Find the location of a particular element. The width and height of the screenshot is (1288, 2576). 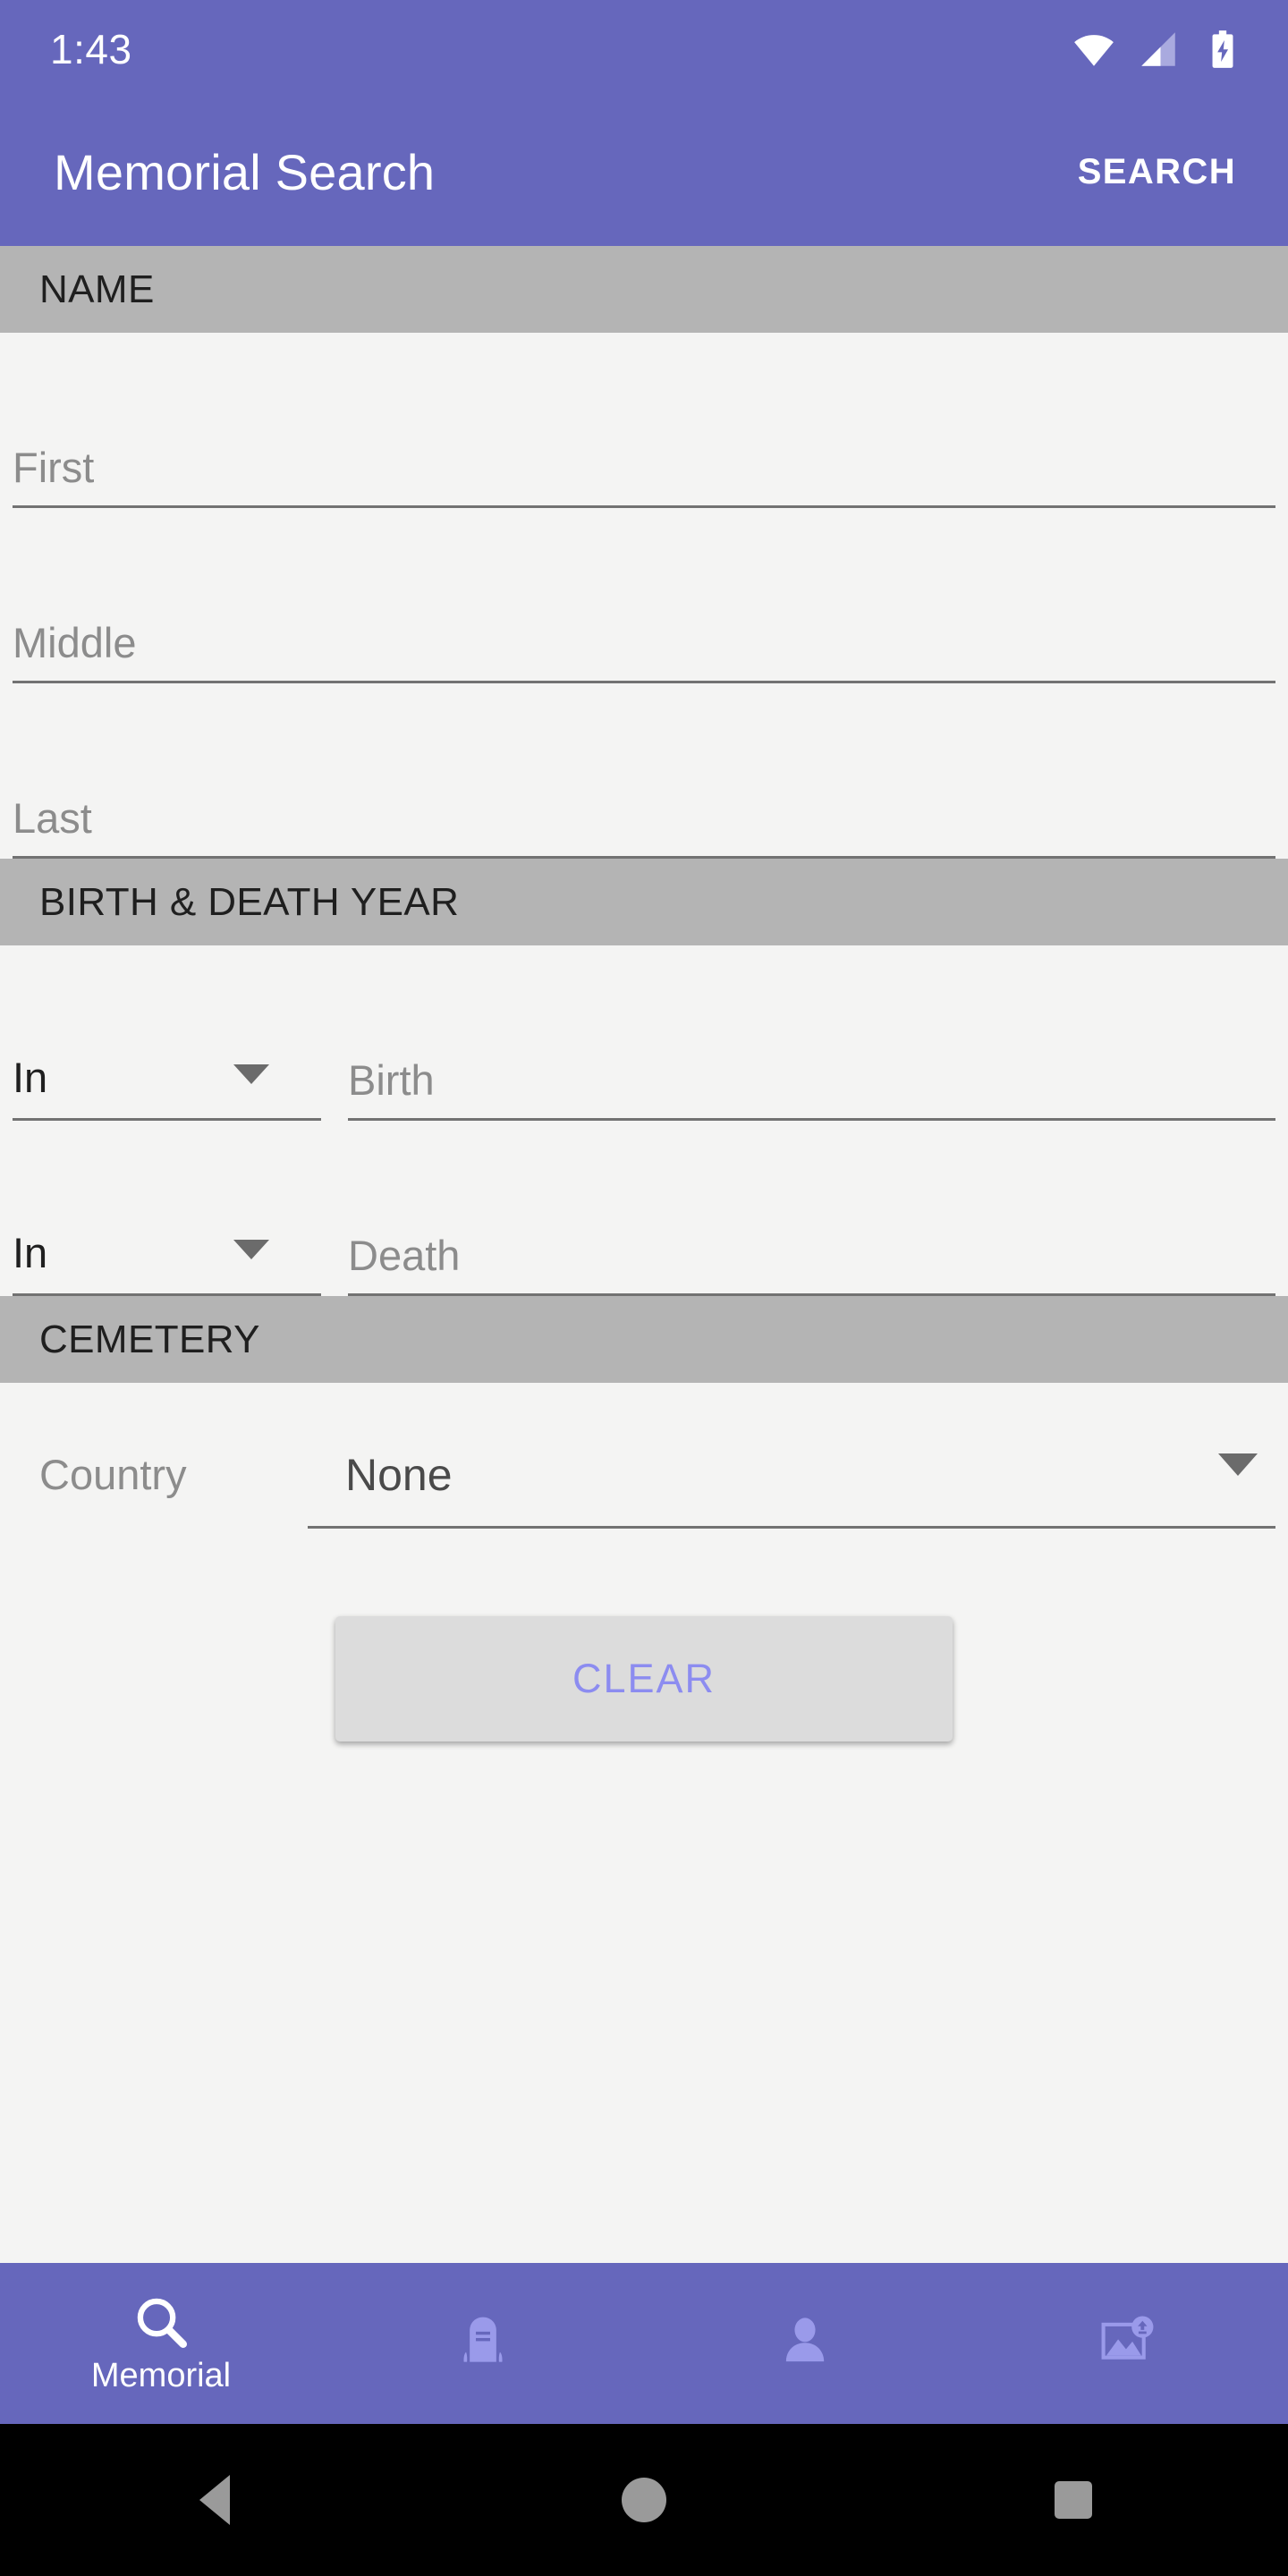

first-name-row: First is located at coordinates (644, 420).